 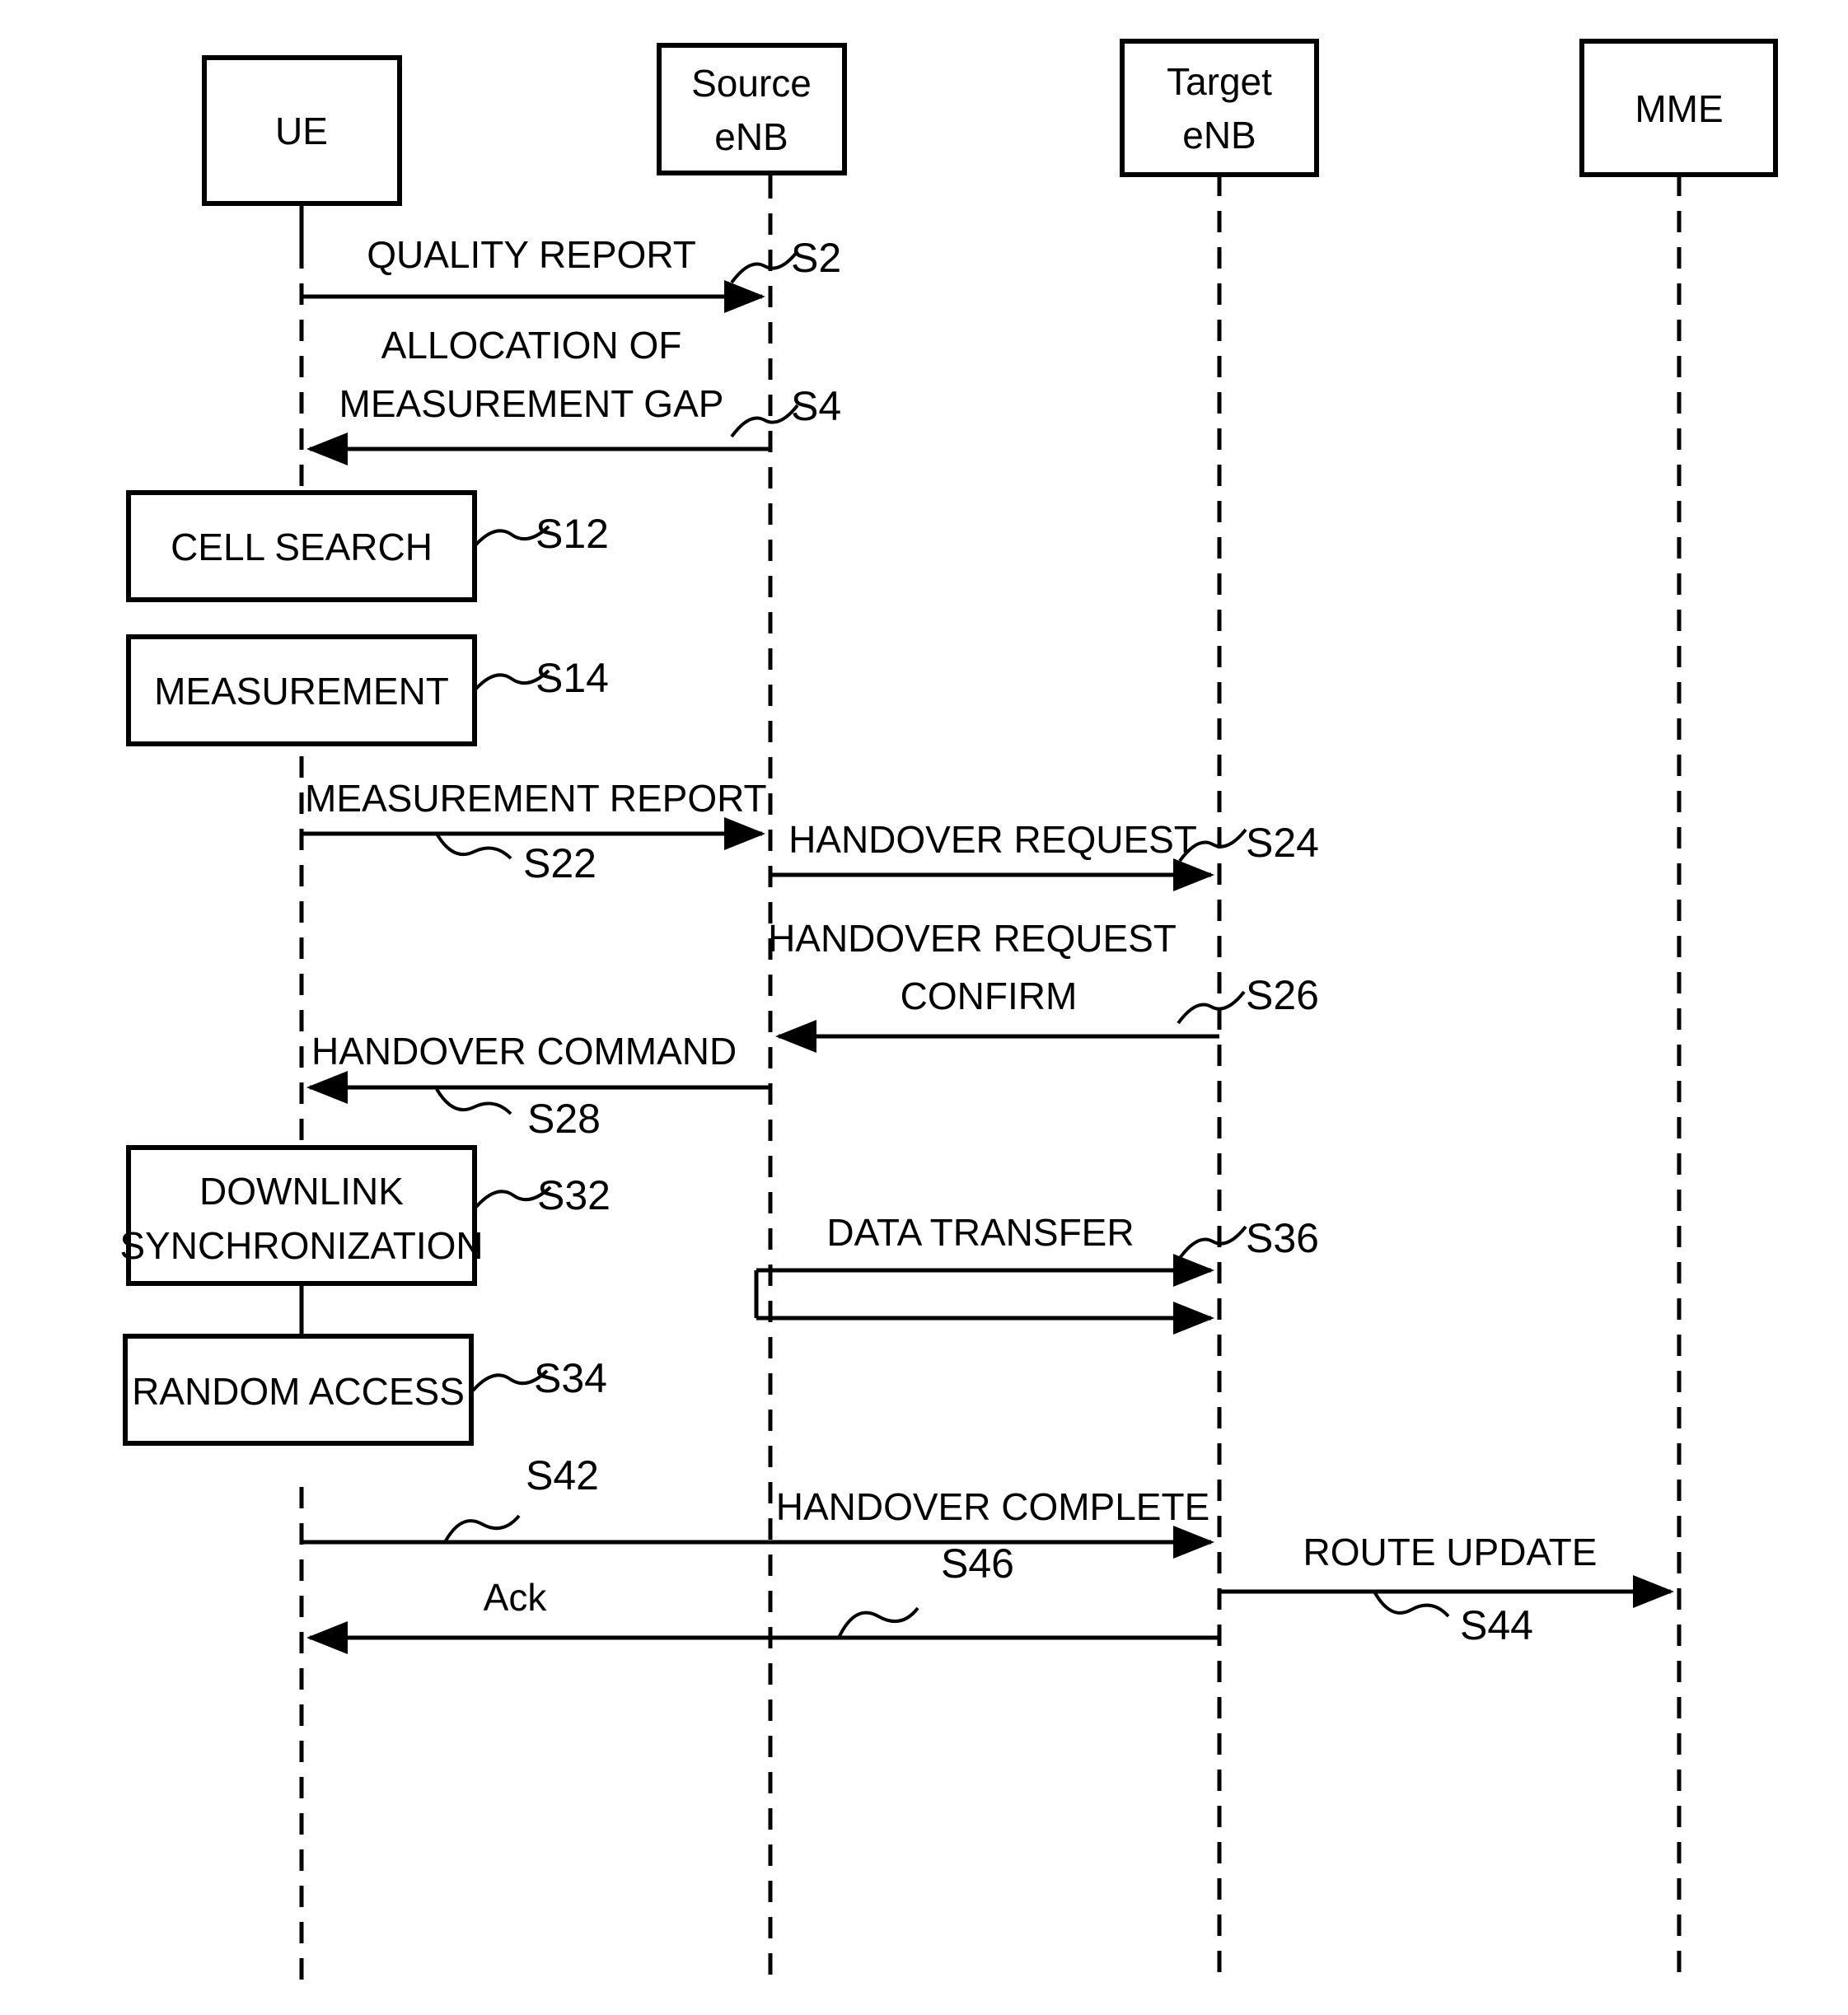 I want to click on process-s14: MEASUREMENT S14, so click(x=368, y=690).